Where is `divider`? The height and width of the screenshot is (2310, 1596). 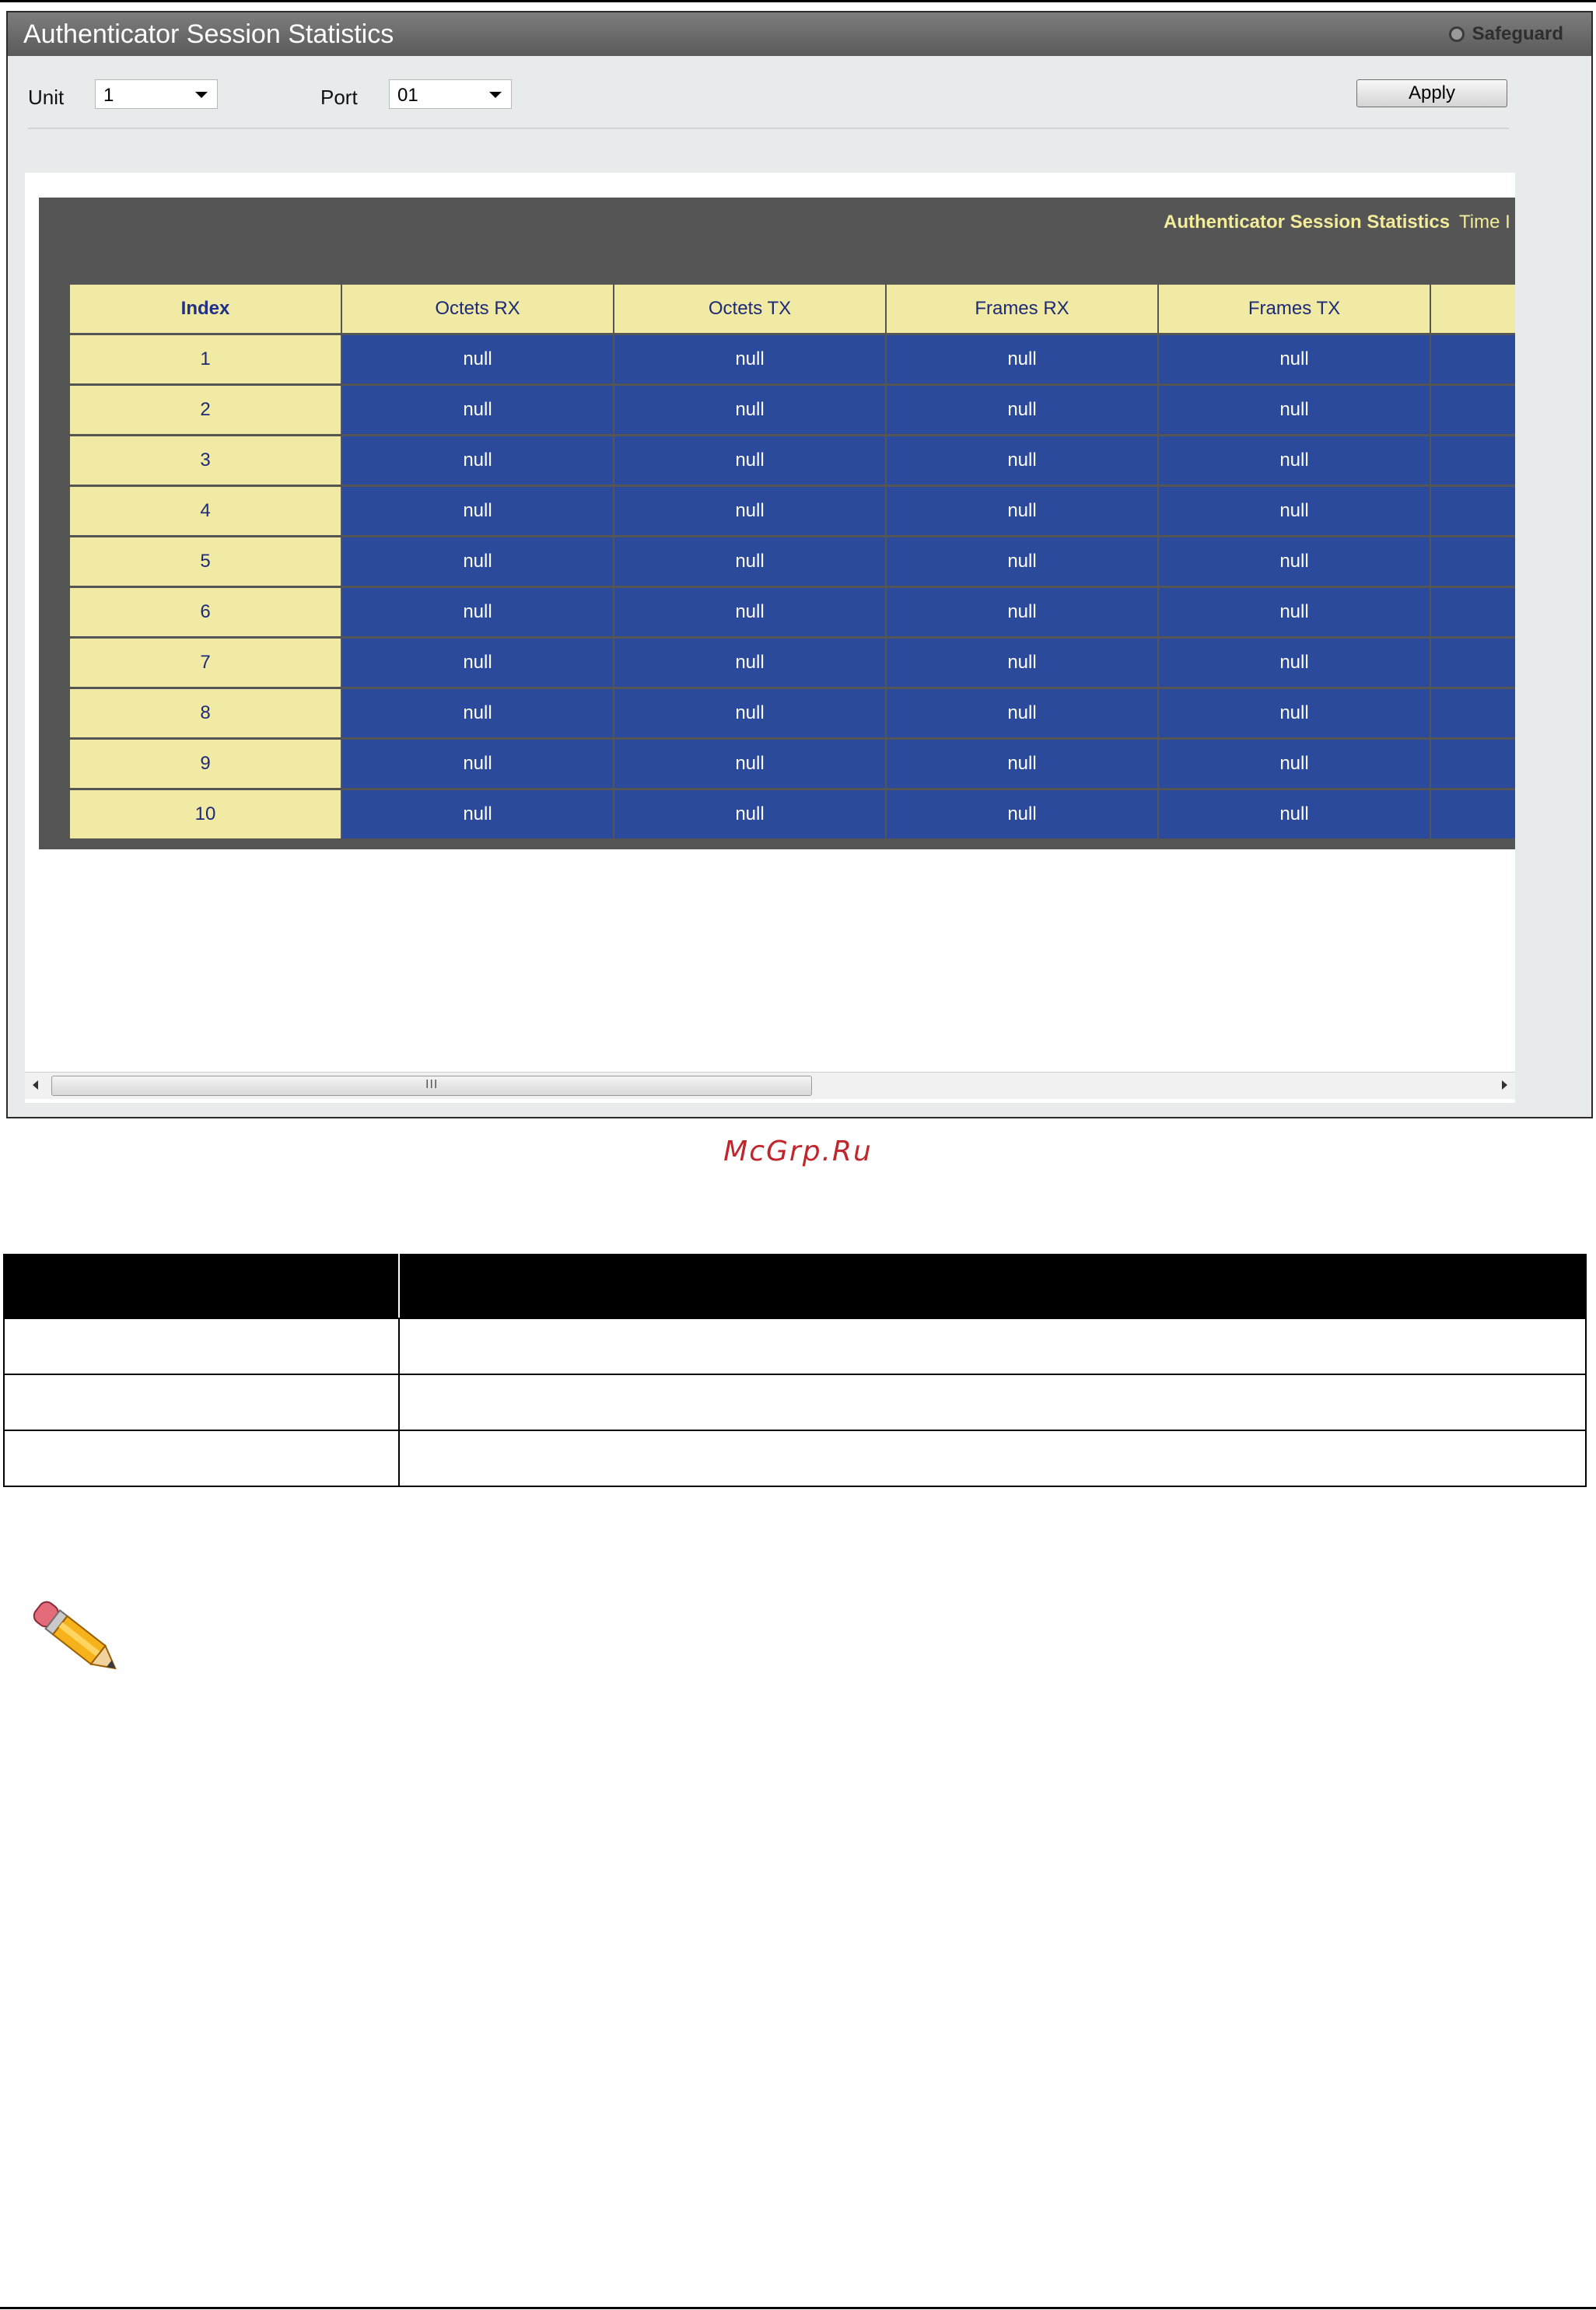
divider is located at coordinates (769, 128).